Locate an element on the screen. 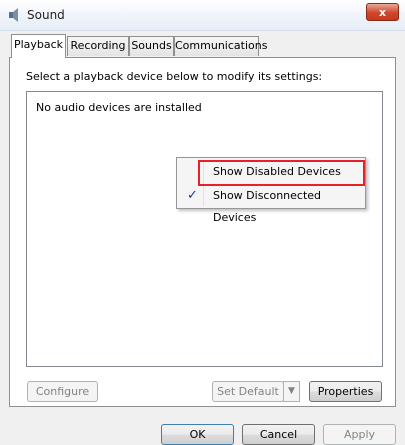 The image size is (405, 445). properties-button: Properties is located at coordinates (345, 391).